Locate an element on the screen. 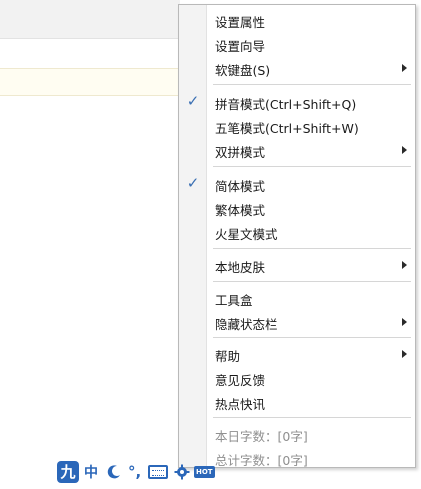  menu-item-label: 双拼模式 is located at coordinates (240, 152).